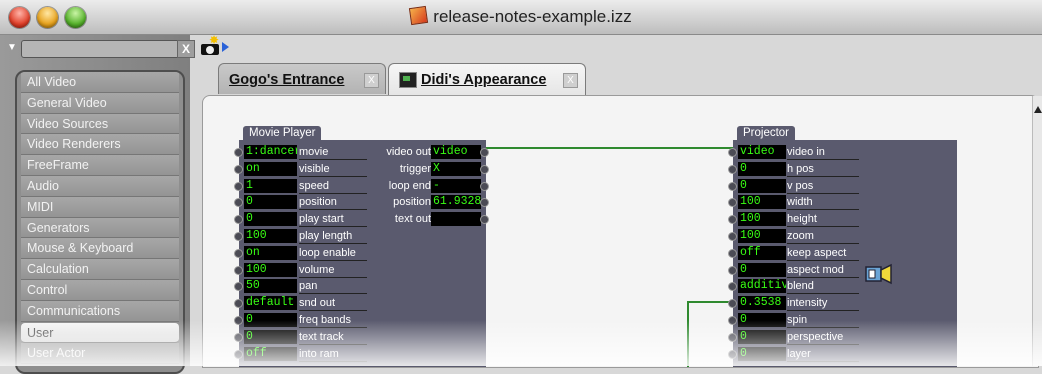 The width and height of the screenshot is (1042, 374). I want to click on category-item: Calculation, so click(100, 269).